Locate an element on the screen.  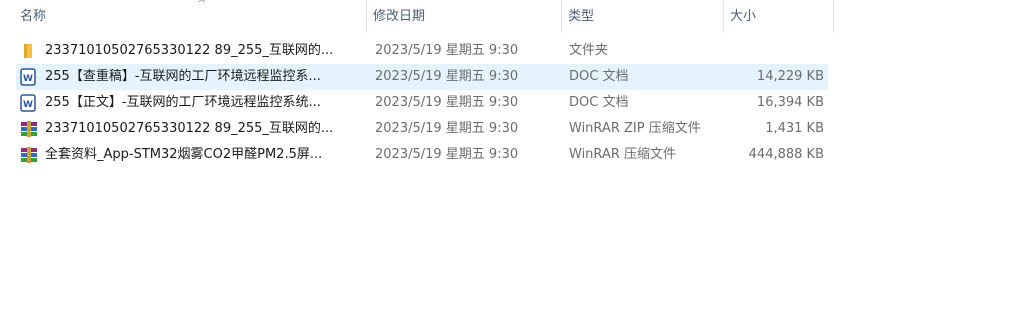
file-size: 16,394 KB is located at coordinates (790, 102).